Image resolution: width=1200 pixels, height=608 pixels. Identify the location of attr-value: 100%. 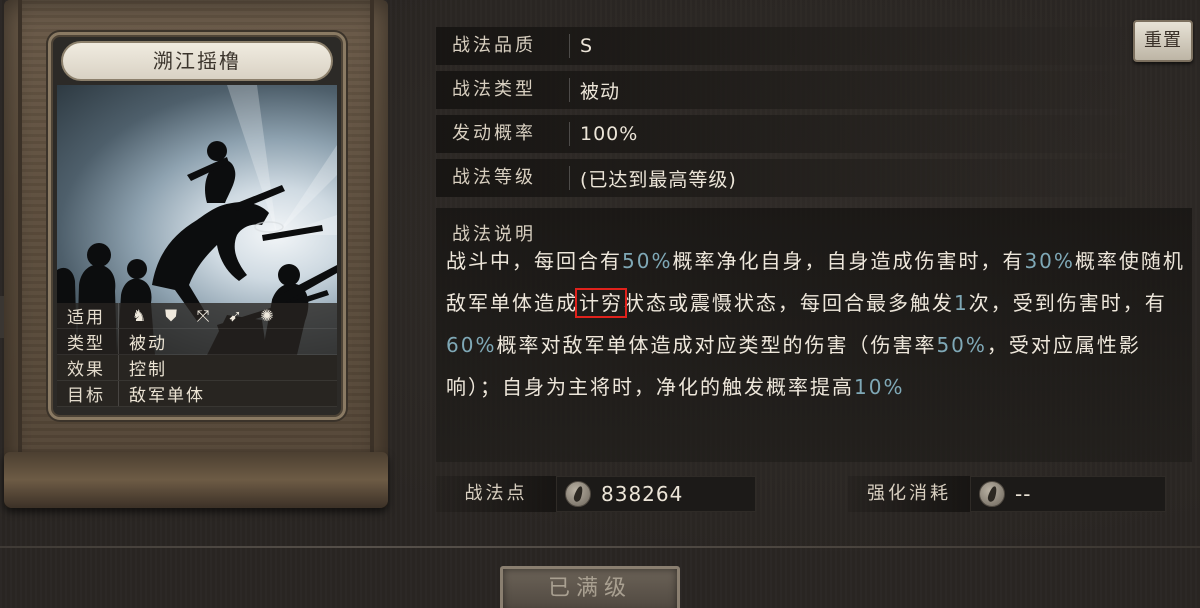
(609, 134).